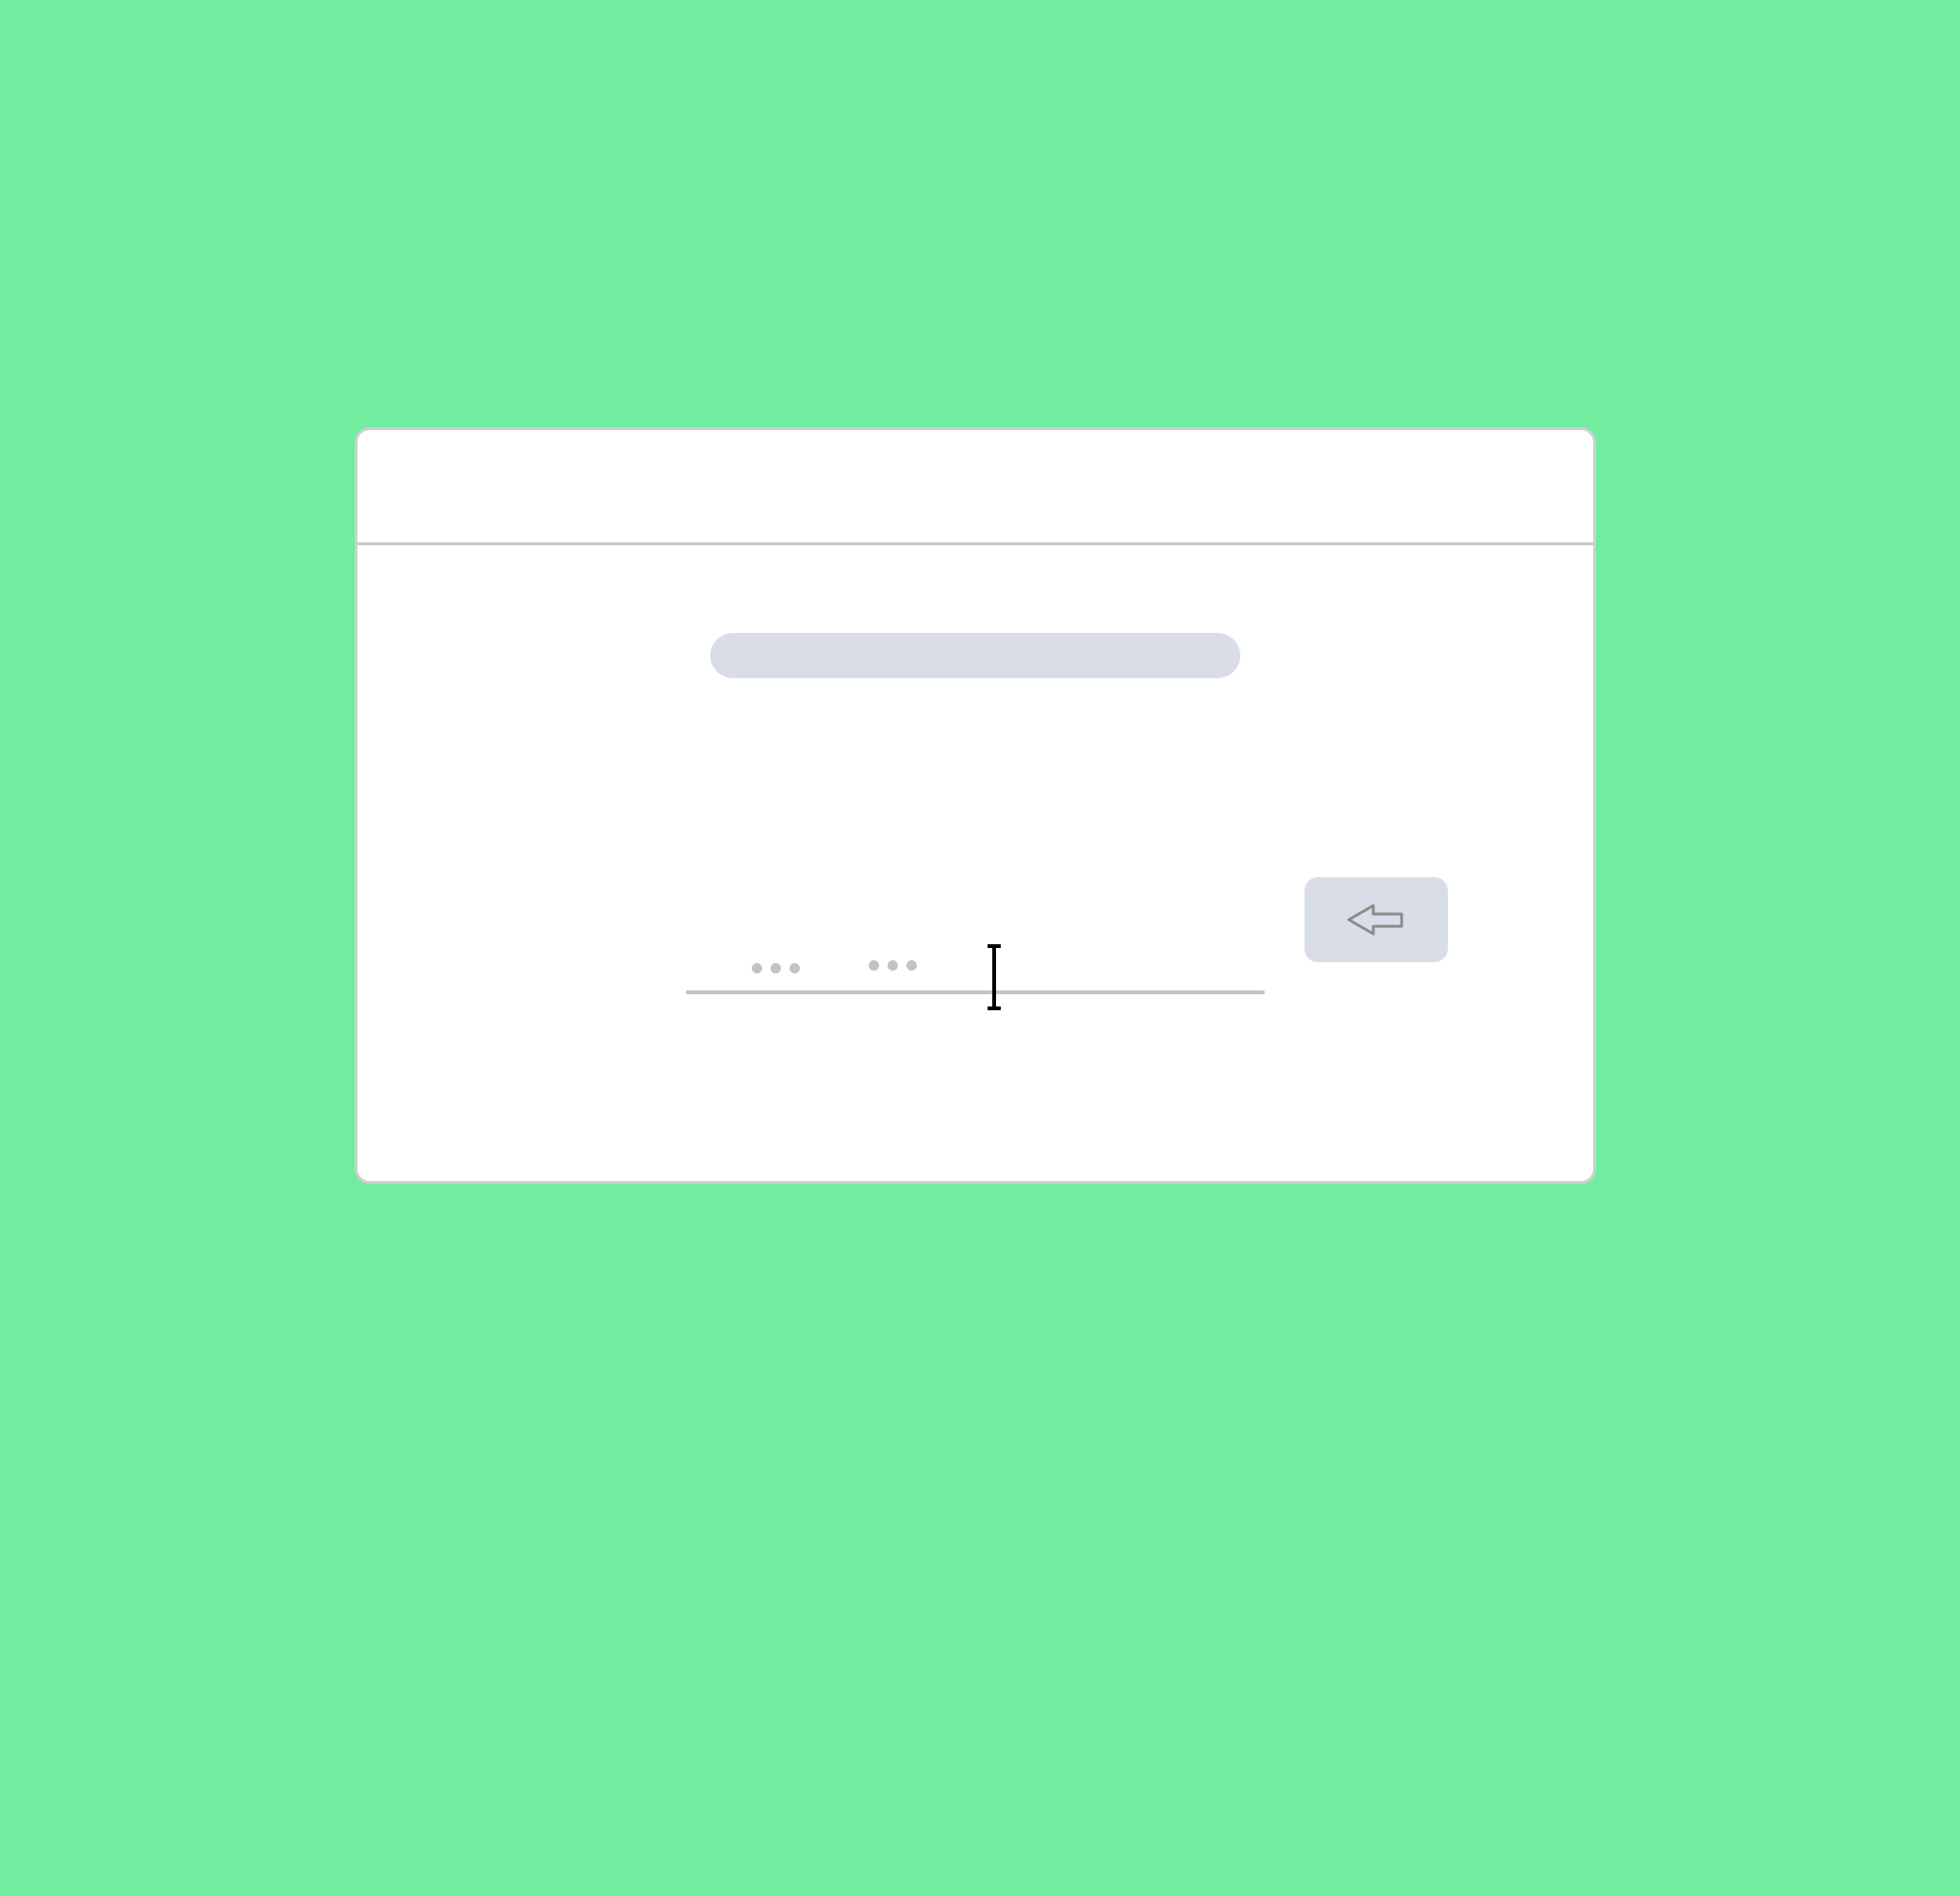  Describe the element at coordinates (975, 487) in the screenshot. I see `dialog-header` at that location.